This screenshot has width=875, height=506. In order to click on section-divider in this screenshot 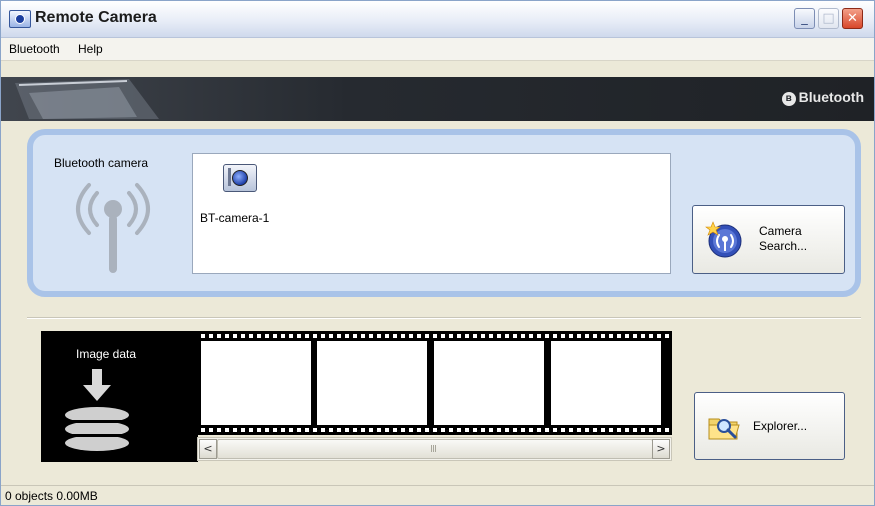, I will do `click(444, 318)`.